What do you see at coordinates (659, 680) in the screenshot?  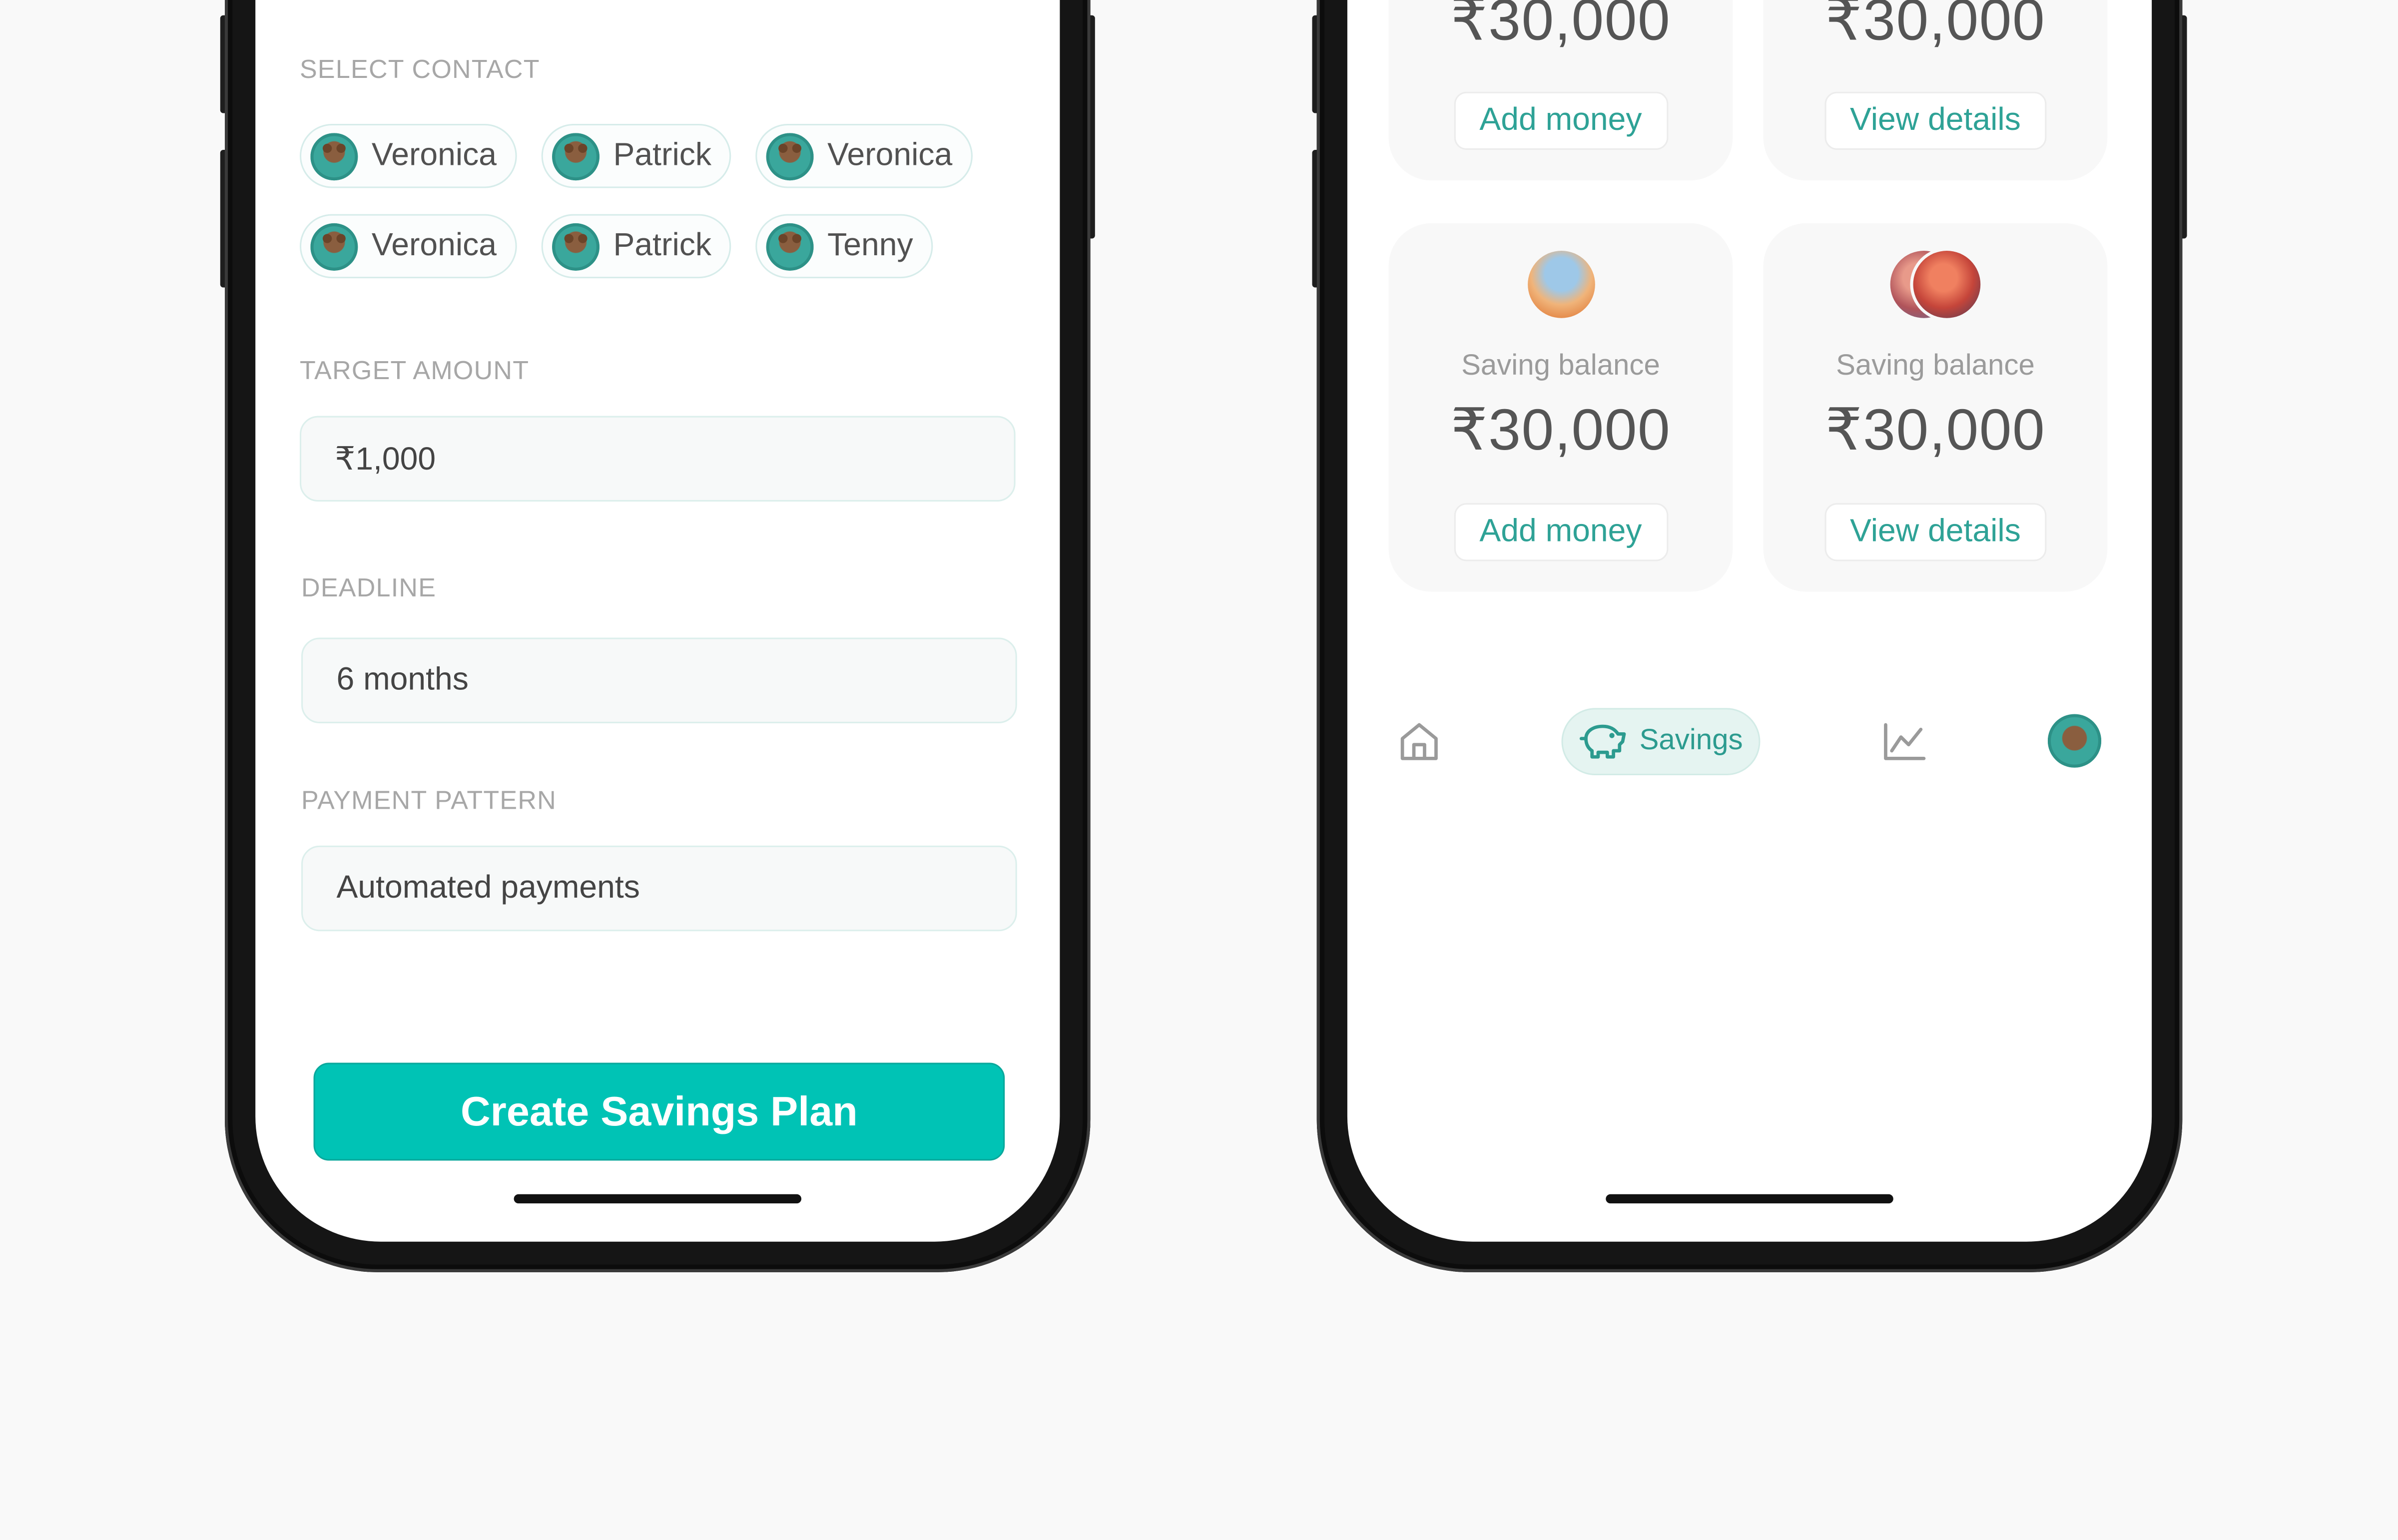 I see `deadline-input: 6 months` at bounding box center [659, 680].